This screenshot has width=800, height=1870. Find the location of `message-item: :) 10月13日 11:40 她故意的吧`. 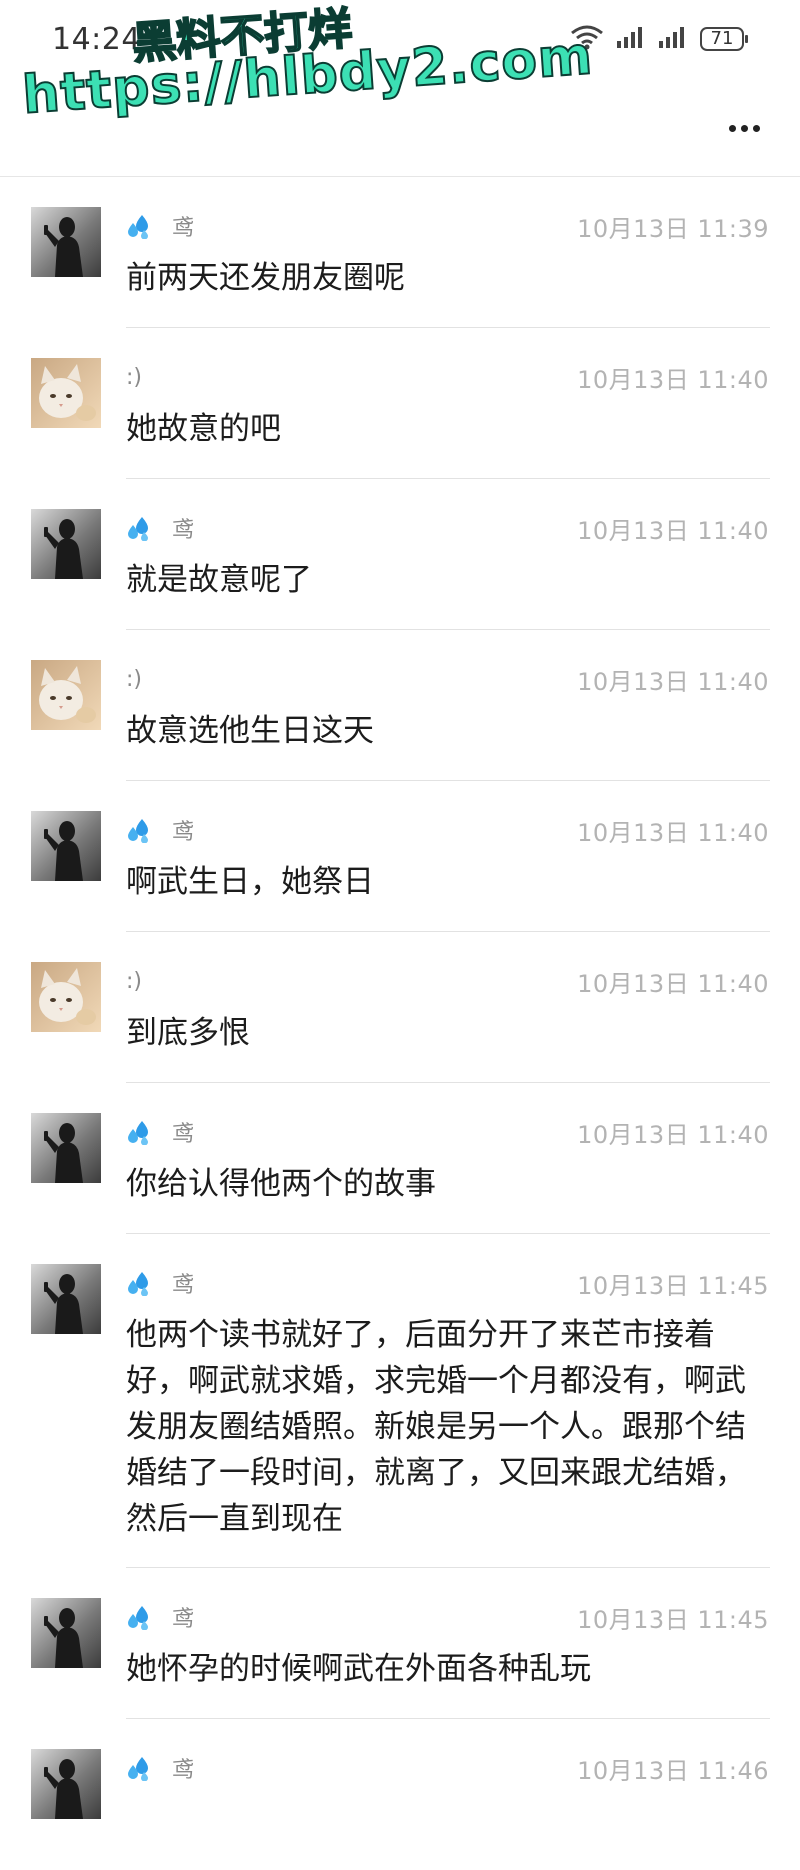

message-item: :) 10月13日 11:40 她故意的吧 is located at coordinates (400, 403).